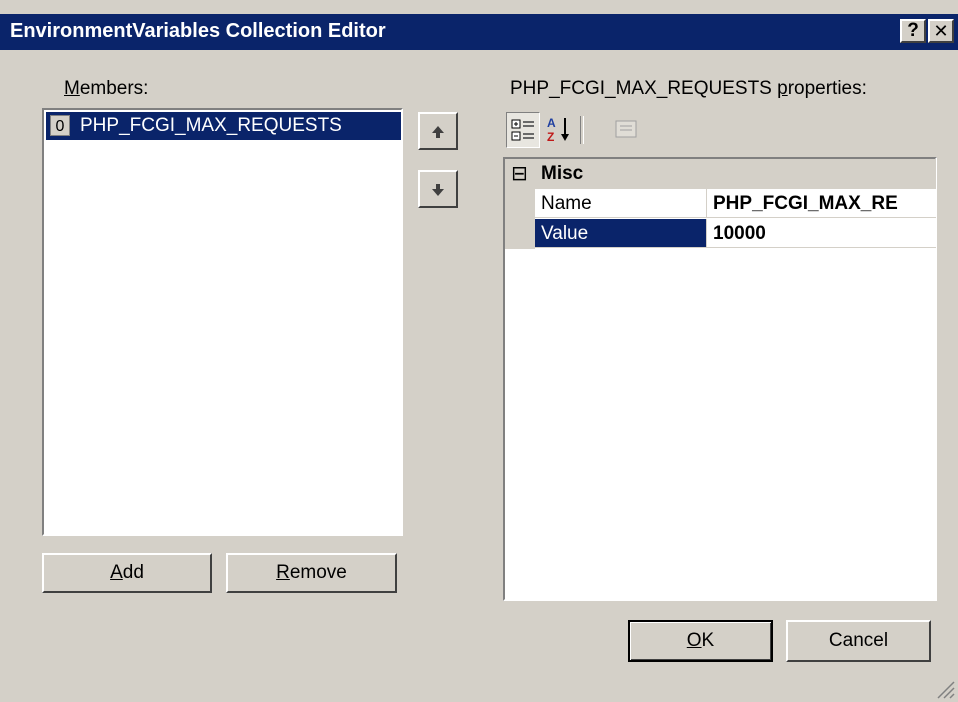 The height and width of the screenshot is (702, 958). What do you see at coordinates (700, 641) in the screenshot?
I see `ok-button: OK` at bounding box center [700, 641].